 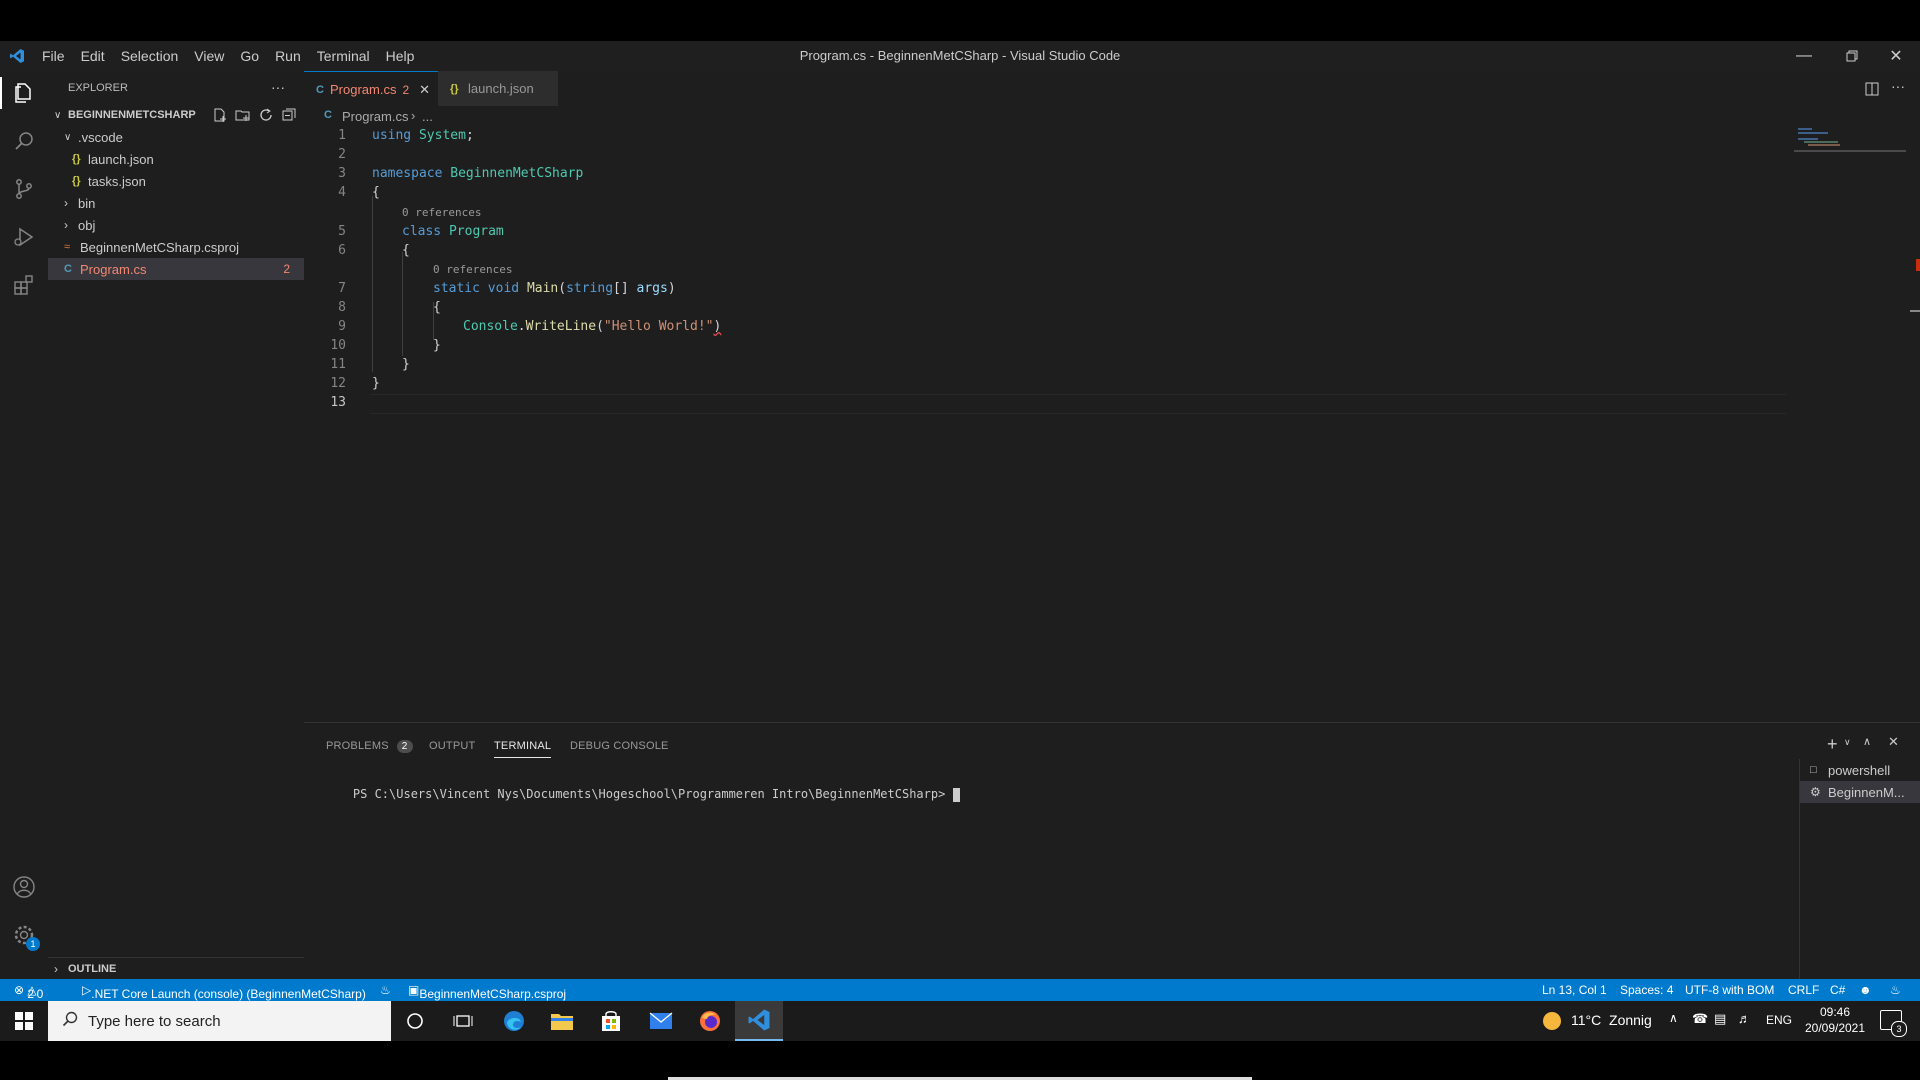 I want to click on project-status: ▣ BeginnenMetCSharp.csproj, so click(x=487, y=992).